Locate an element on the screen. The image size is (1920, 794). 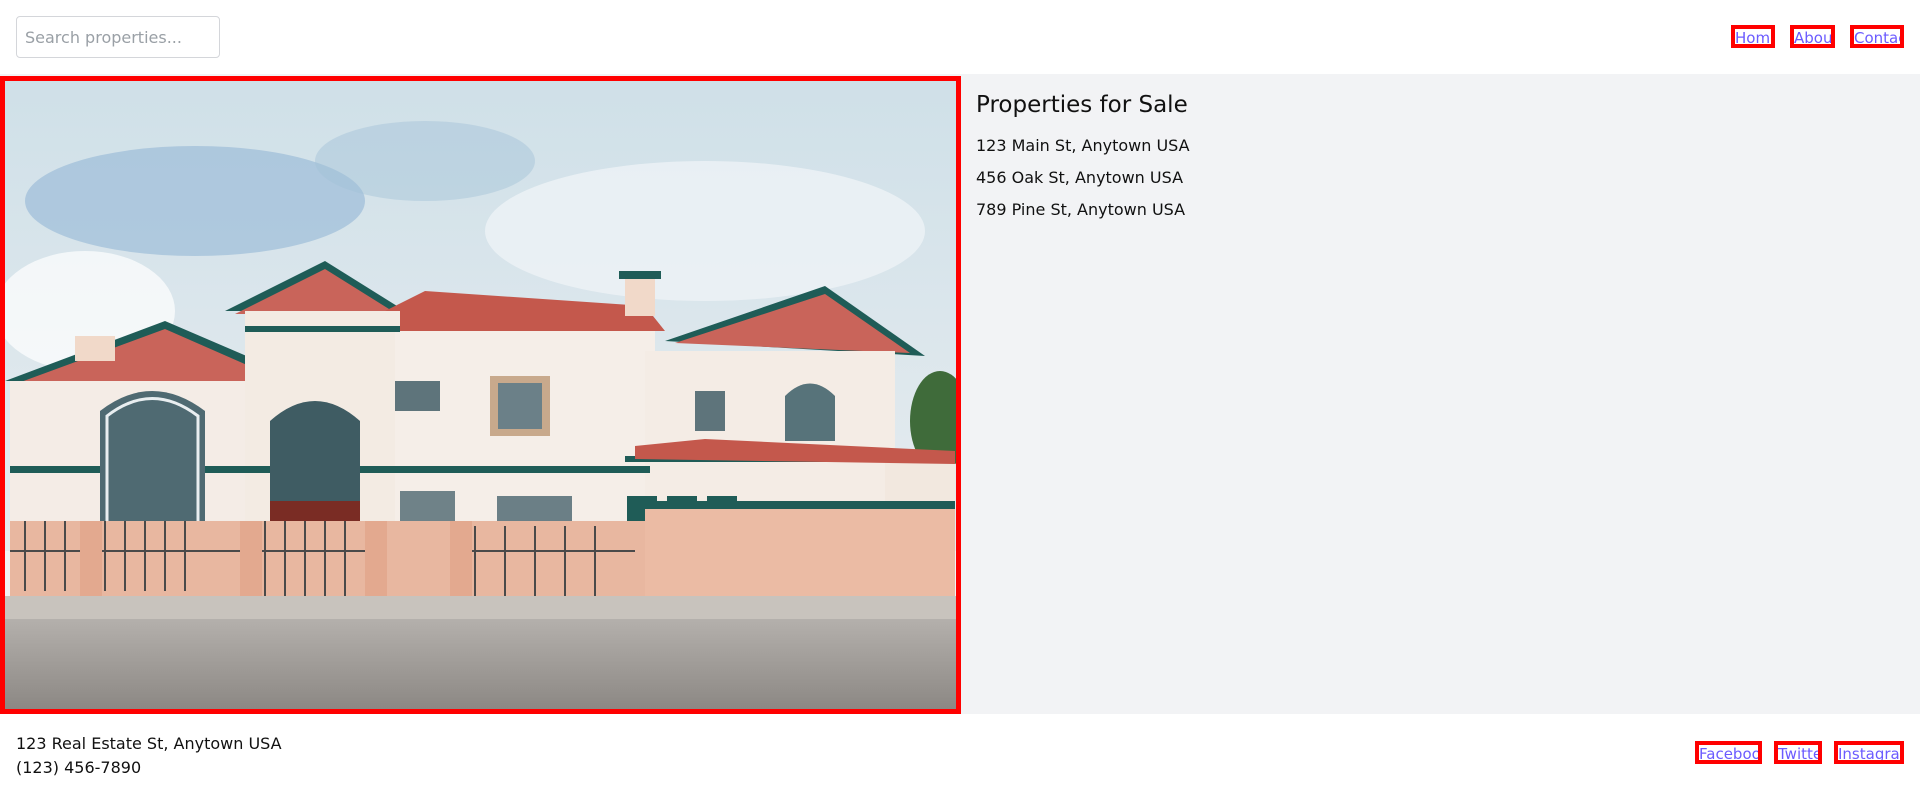
nav-link-about: About is located at coordinates (1812, 36).